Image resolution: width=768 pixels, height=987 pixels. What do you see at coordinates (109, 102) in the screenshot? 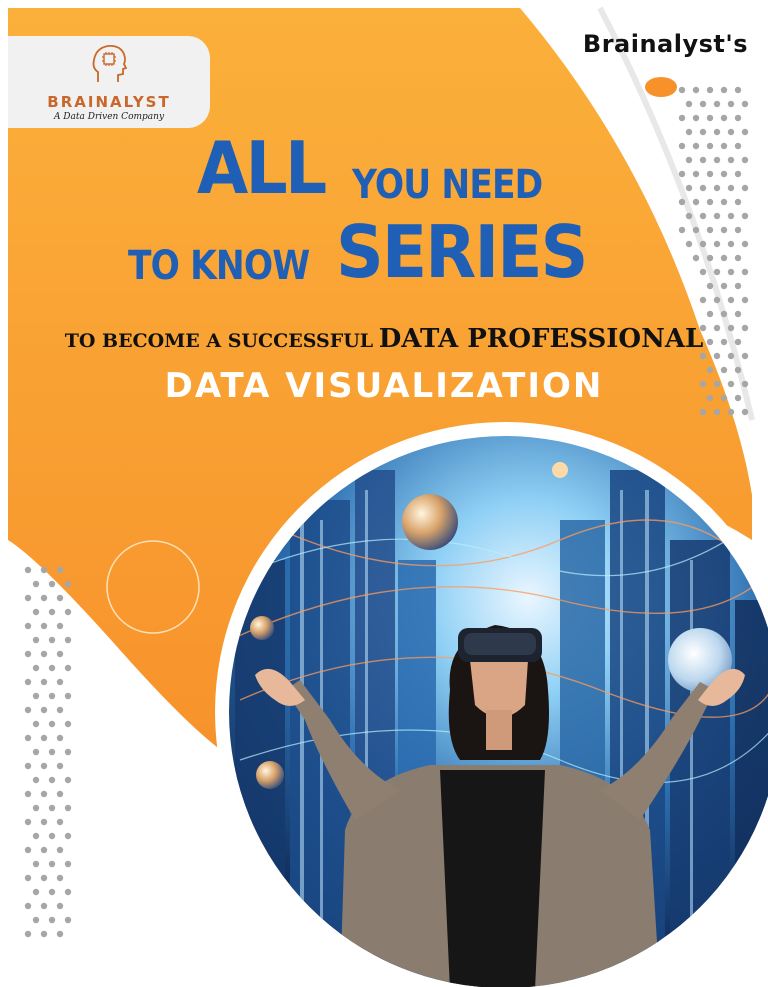
I see `logo-wordmark: BRAINALYST` at bounding box center [109, 102].